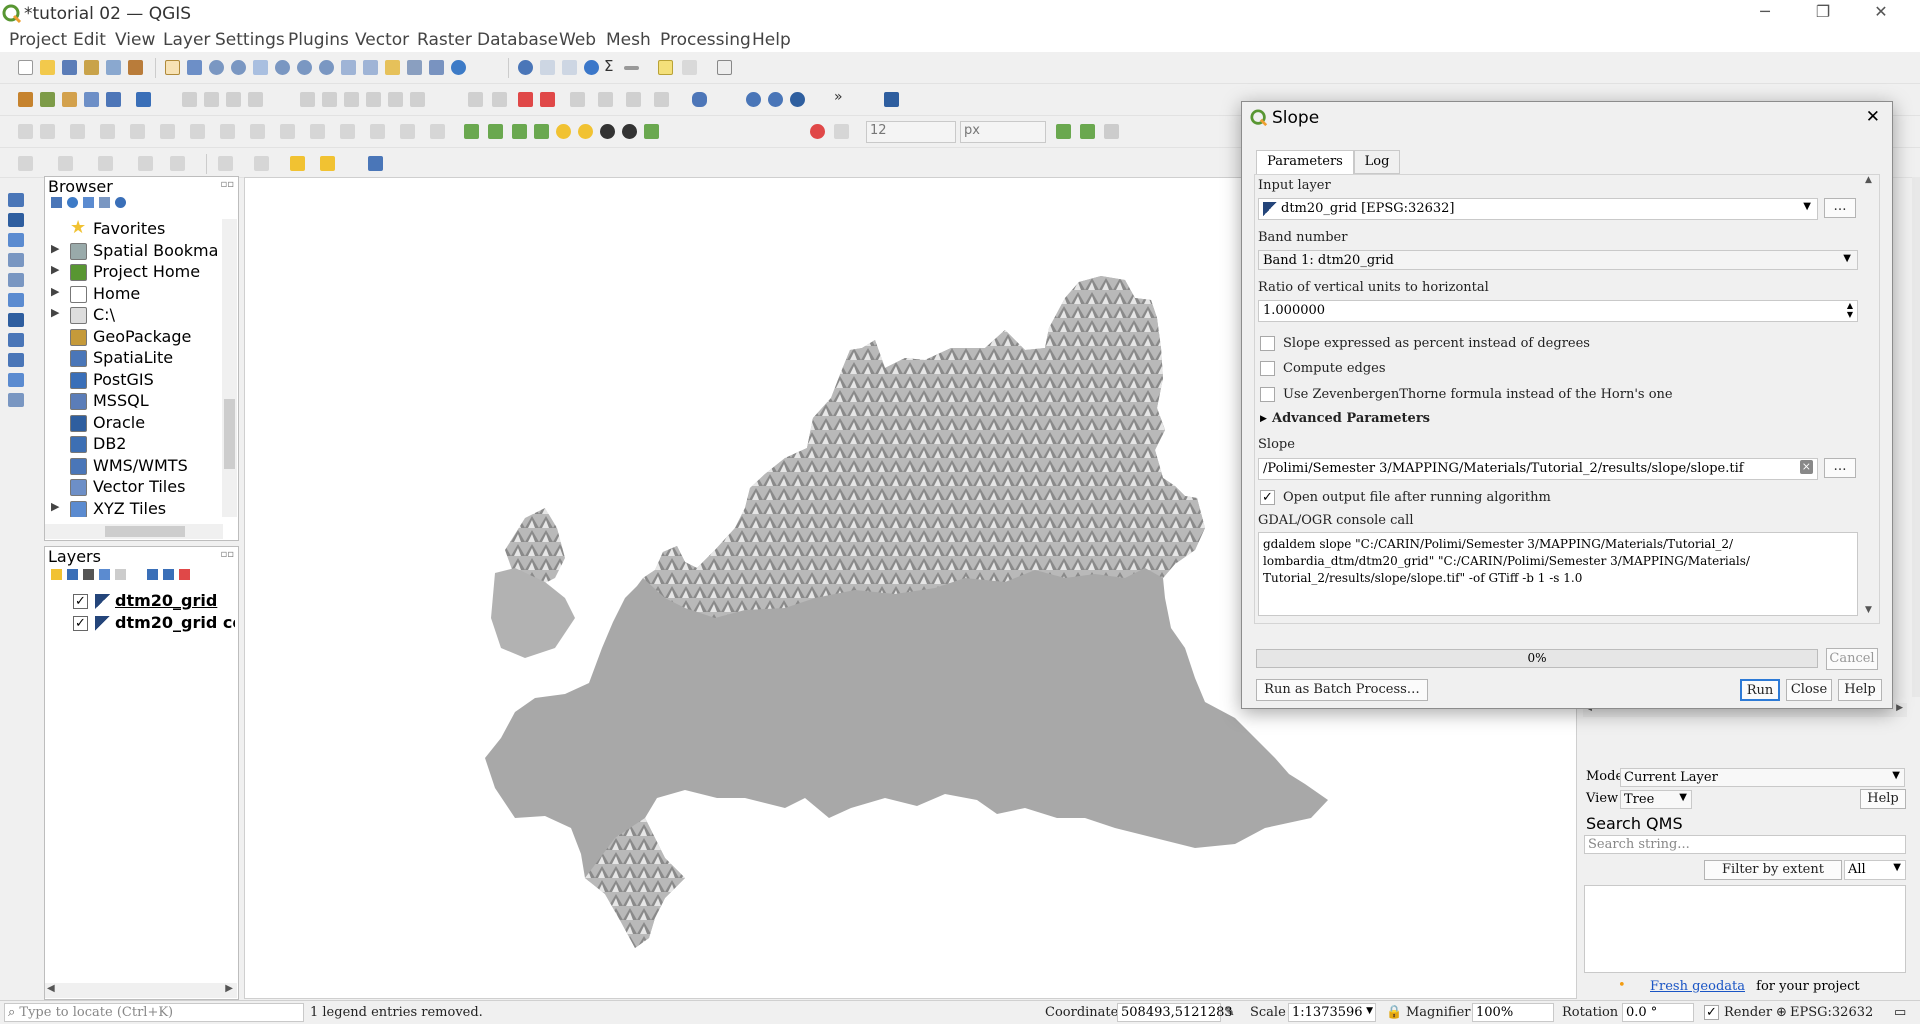 This screenshot has height=1024, width=1920. Describe the element at coordinates (154, 1012) in the screenshot. I see `locate-input: ⌕ Type to locate (Ctrl+K)` at that location.